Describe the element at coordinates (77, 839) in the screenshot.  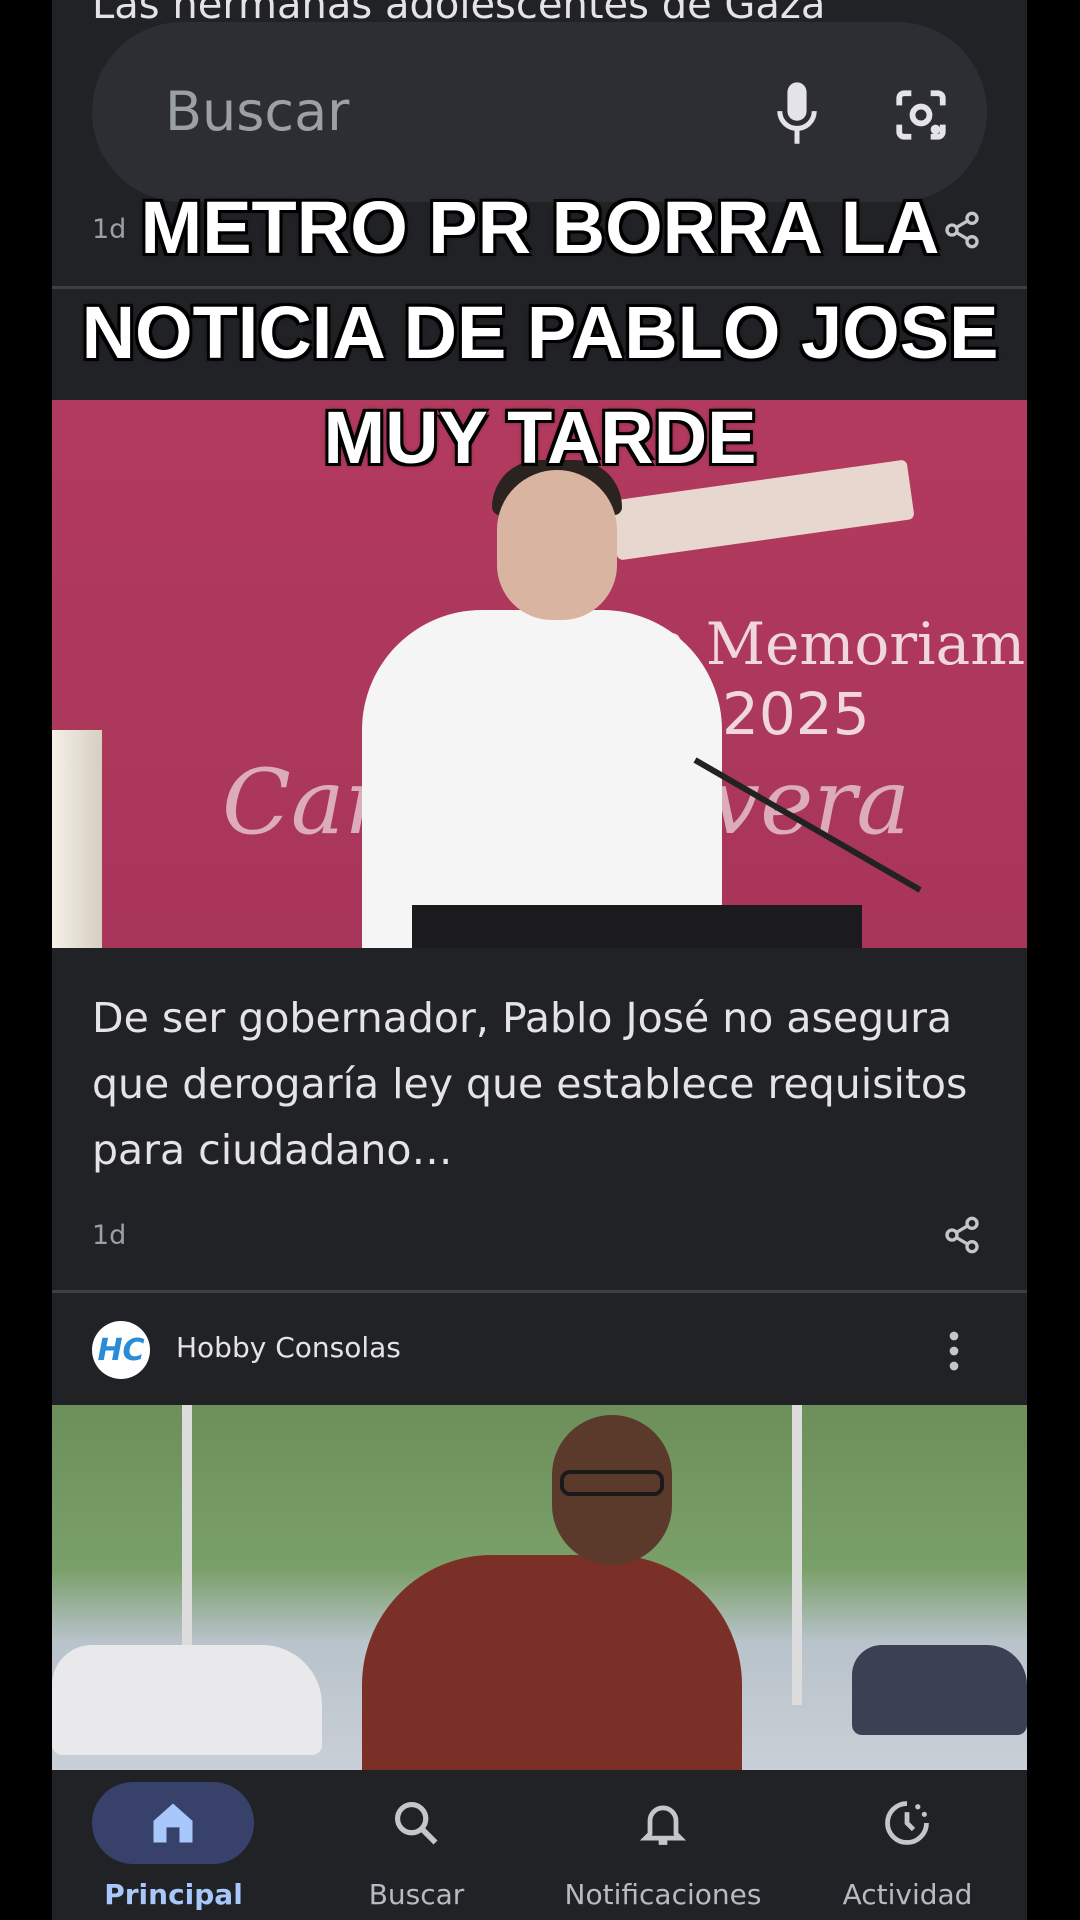
I see `flower-decoration` at that location.